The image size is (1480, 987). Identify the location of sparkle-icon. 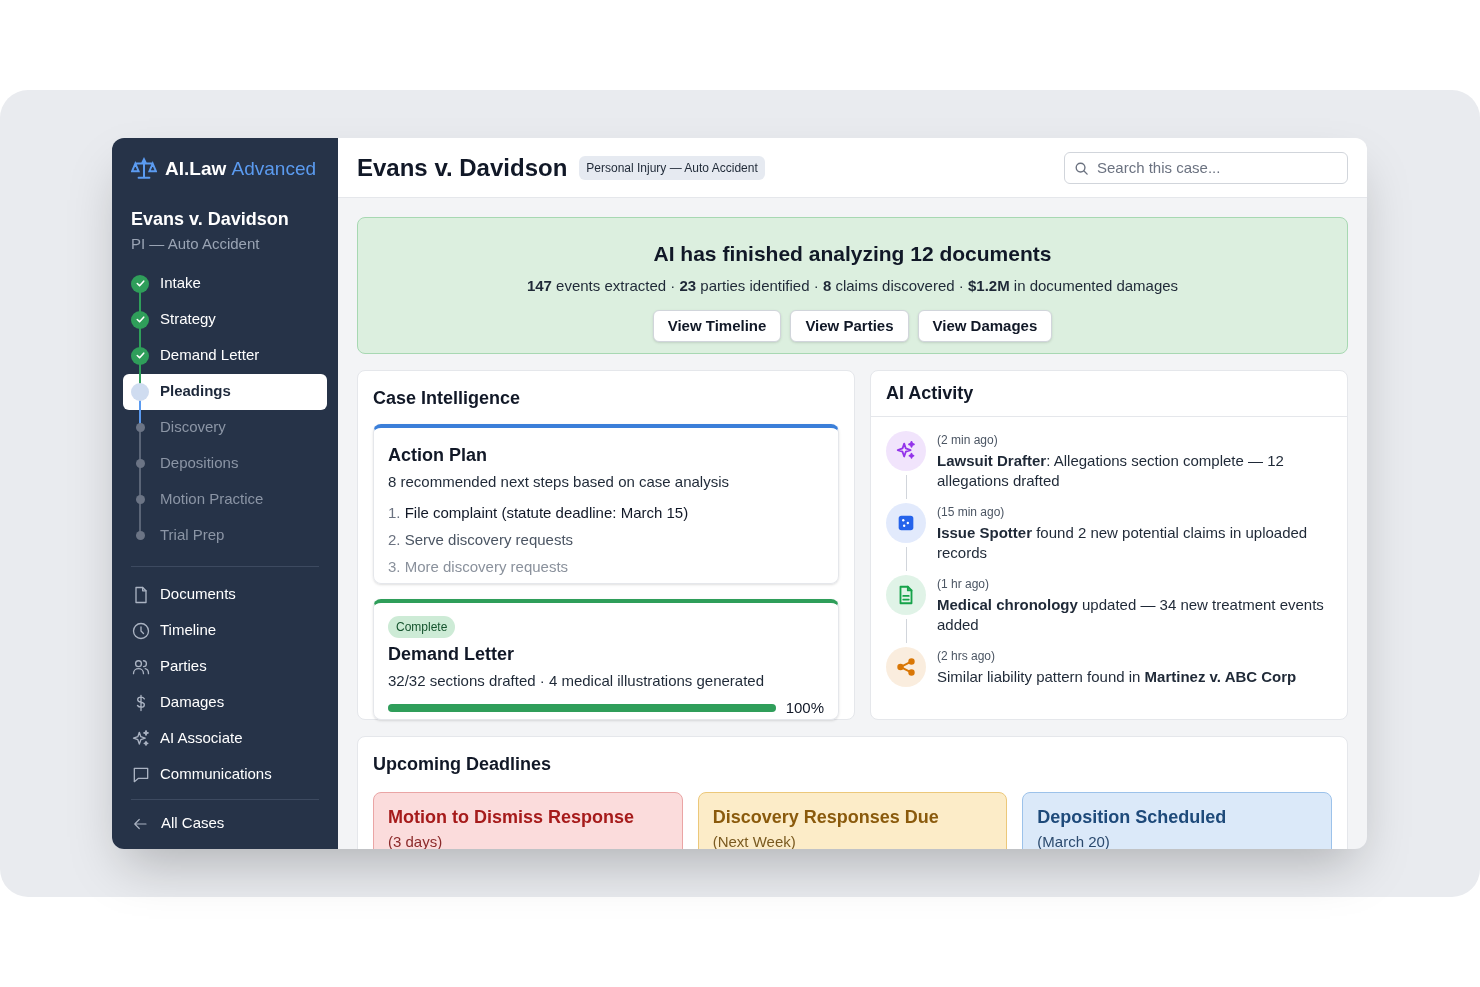
(141, 738).